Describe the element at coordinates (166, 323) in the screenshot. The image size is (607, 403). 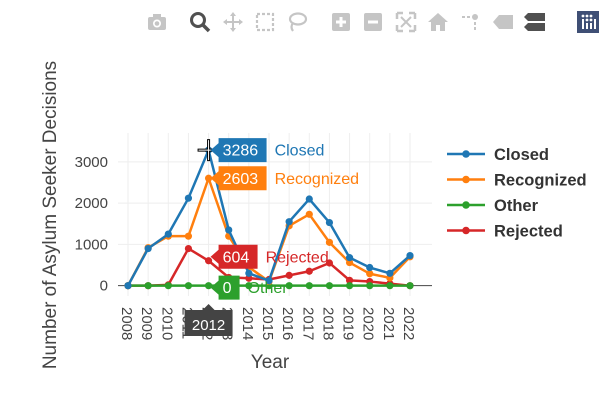
I see `x-tick-label: 2010` at that location.